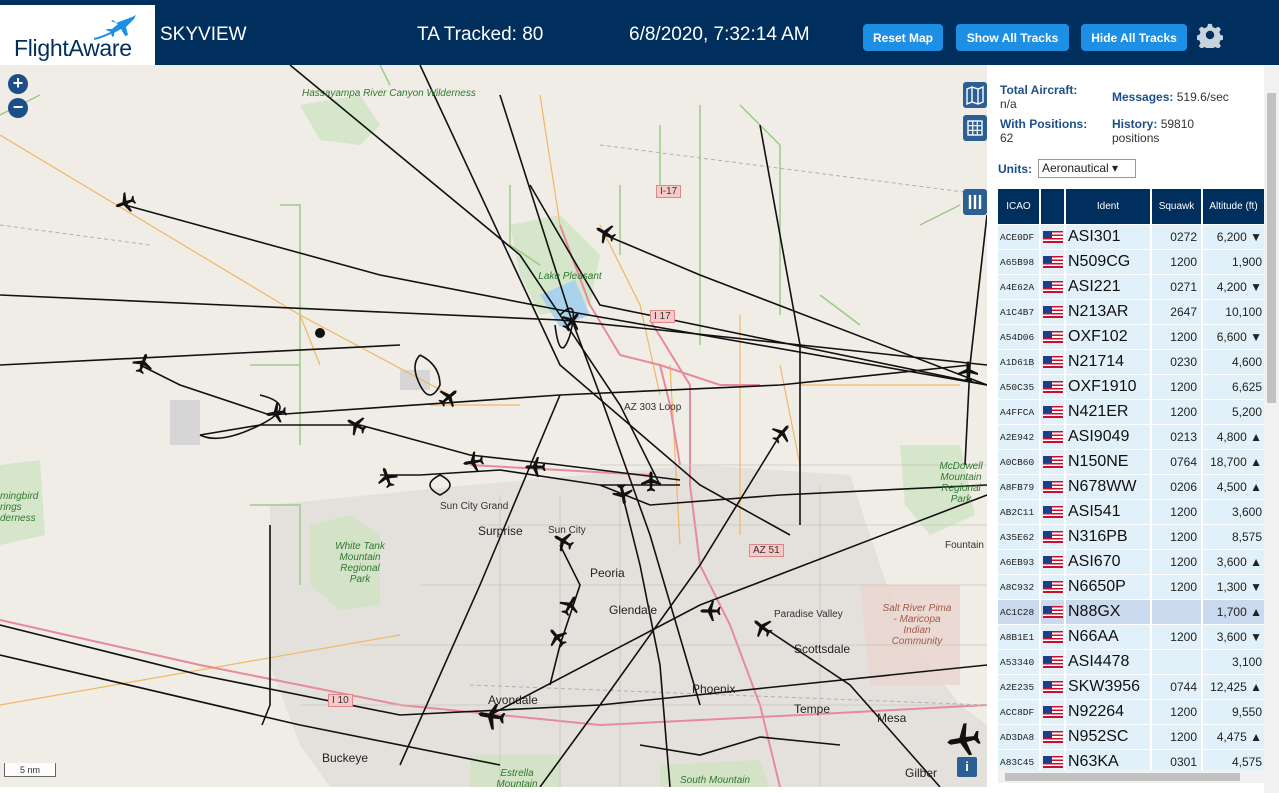 The width and height of the screenshot is (1279, 793). Describe the element at coordinates (1239, 287) in the screenshot. I see `row-altitude: 4,200 ▼` at that location.